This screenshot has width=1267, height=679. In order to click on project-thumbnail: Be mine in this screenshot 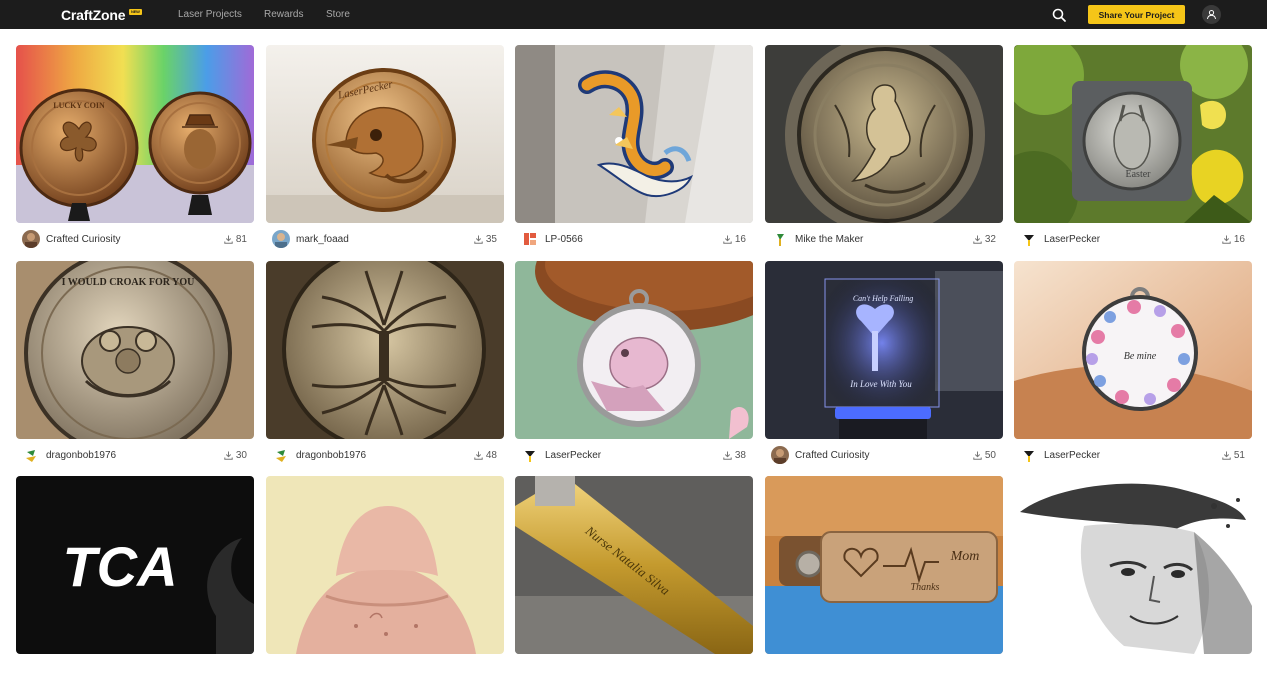, I will do `click(1133, 350)`.